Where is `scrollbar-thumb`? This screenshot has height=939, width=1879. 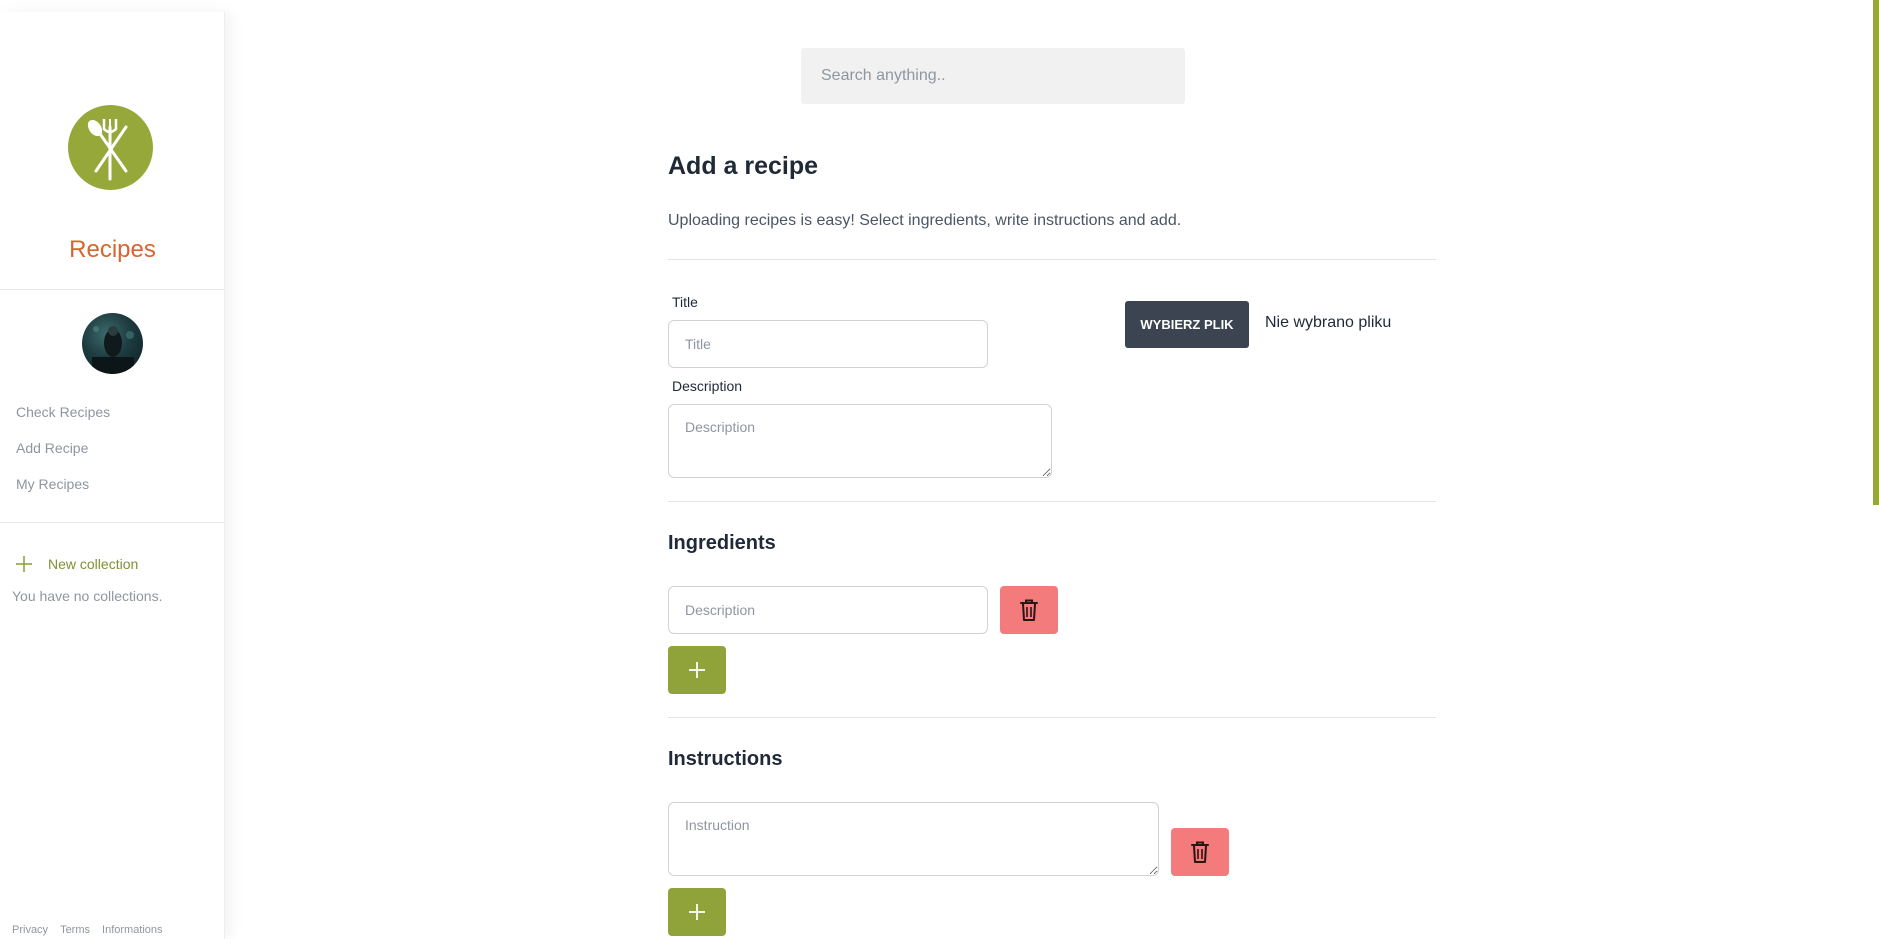 scrollbar-thumb is located at coordinates (1876, 252).